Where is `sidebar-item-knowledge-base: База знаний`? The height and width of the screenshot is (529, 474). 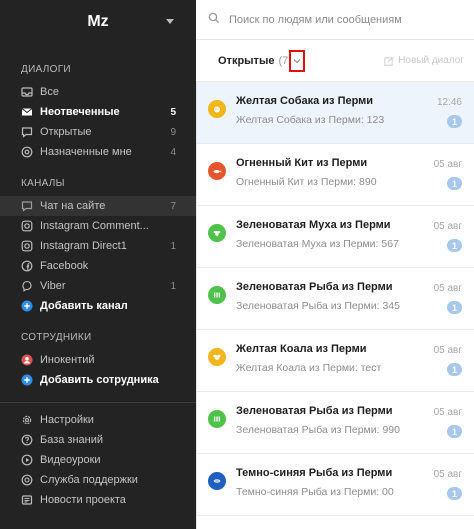 sidebar-item-knowledge-base: База знаний is located at coordinates (98, 440).